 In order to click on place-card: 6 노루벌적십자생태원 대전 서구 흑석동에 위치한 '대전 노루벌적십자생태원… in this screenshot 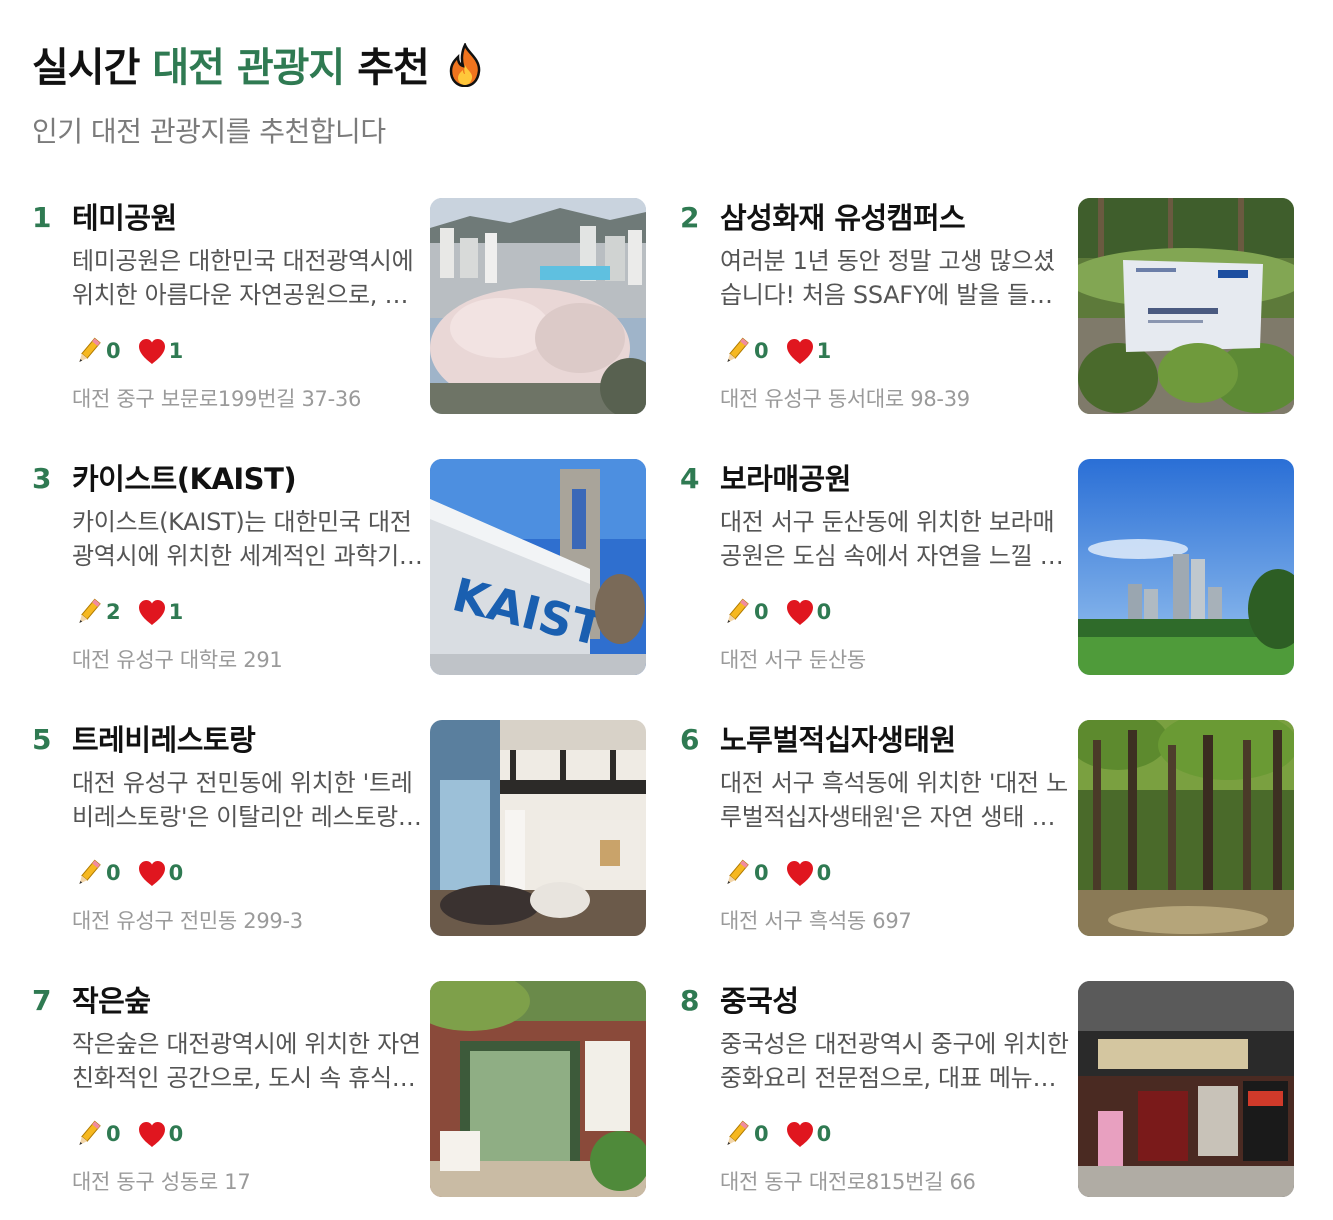, I will do `click(988, 829)`.